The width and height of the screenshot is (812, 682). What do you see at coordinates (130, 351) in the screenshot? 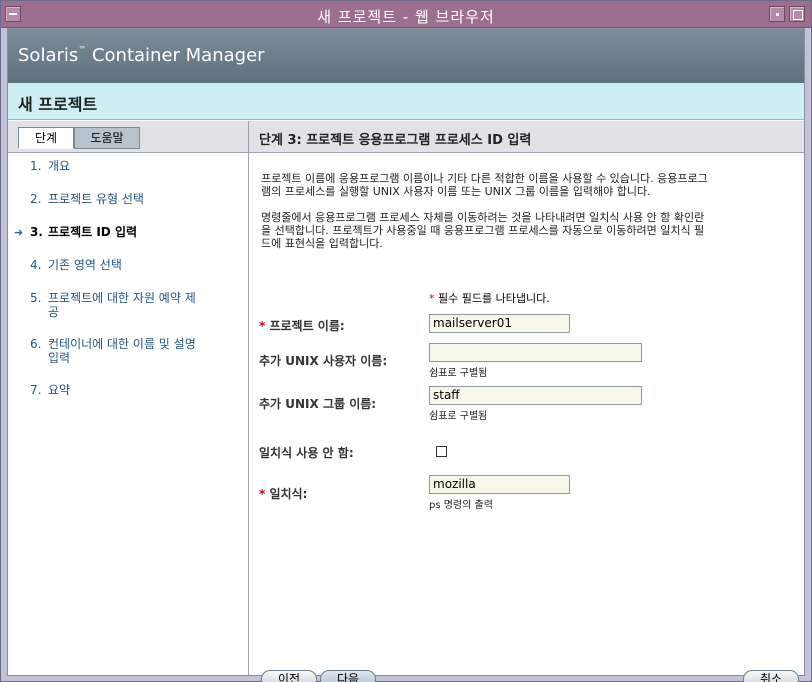
I see `step-item-name-description: 6. 컨테이너에 대한 이름 및 설명 입력` at bounding box center [130, 351].